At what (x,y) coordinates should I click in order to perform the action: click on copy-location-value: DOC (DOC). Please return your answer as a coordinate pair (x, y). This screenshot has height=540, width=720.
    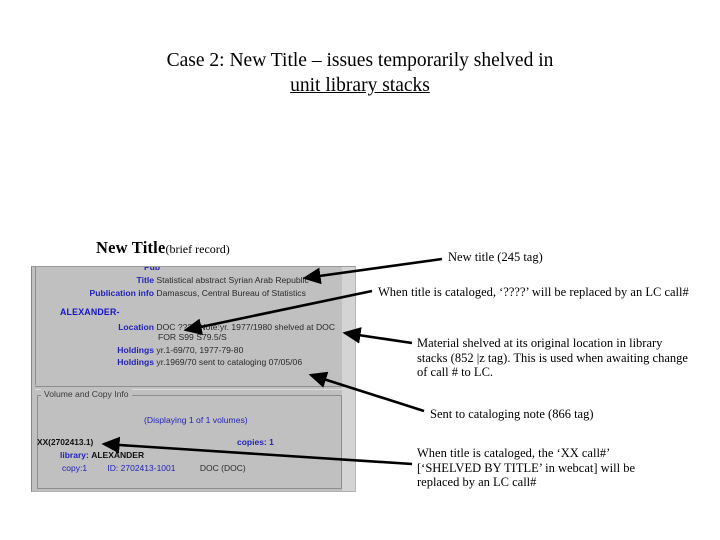
    Looking at the image, I should click on (222, 468).